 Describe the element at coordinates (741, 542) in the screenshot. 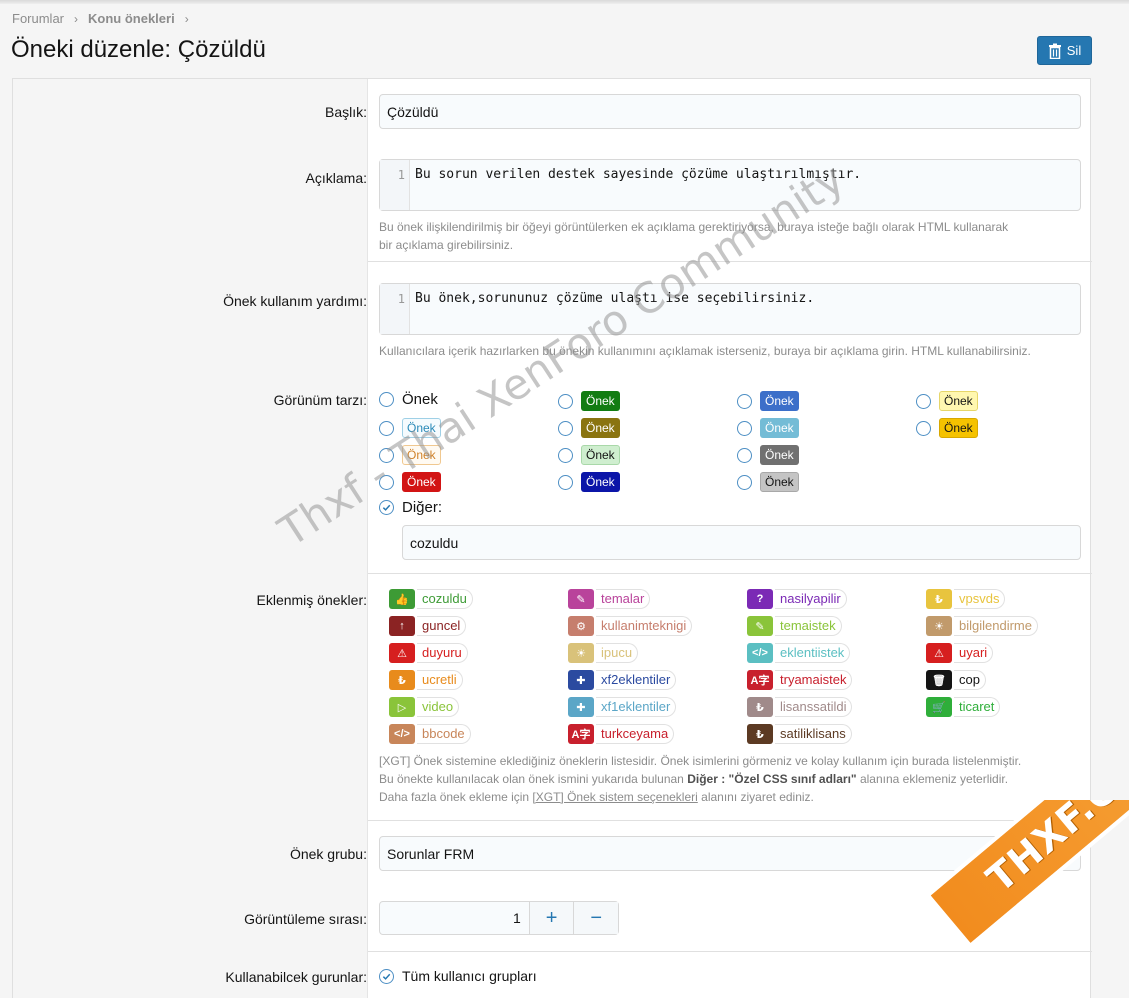

I see `custom-css-class-input: cozuldu` at that location.